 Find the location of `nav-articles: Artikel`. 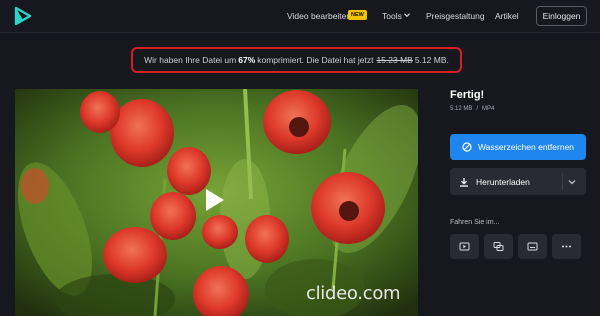

nav-articles: Artikel is located at coordinates (507, 16).